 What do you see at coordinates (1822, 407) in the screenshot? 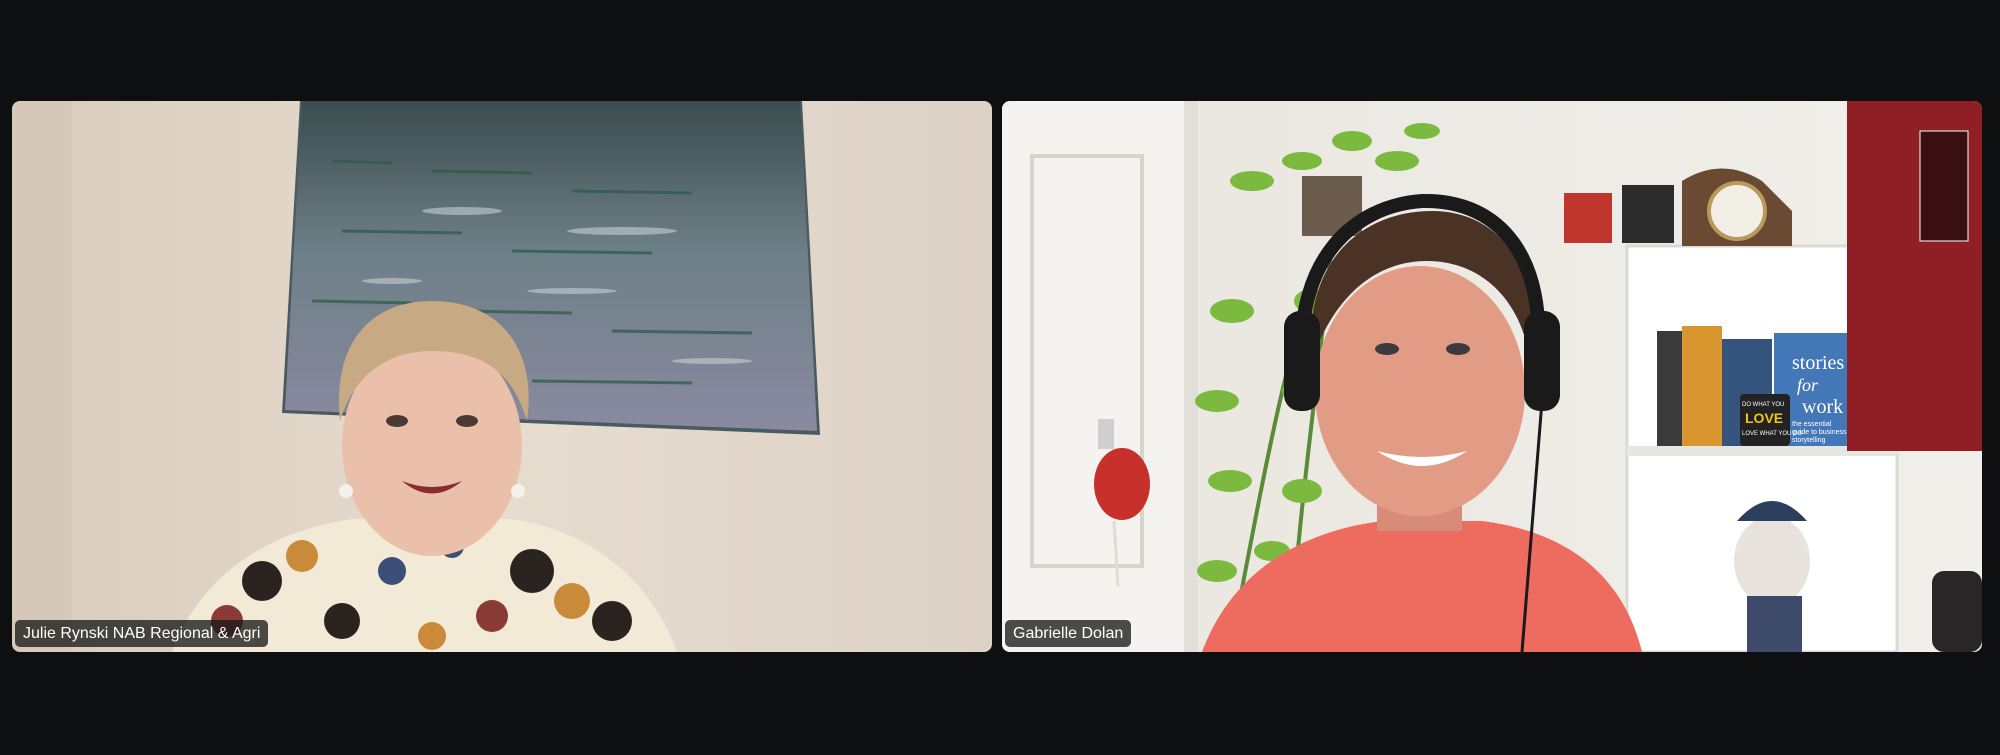
I see `book-title-text: work` at bounding box center [1822, 407].